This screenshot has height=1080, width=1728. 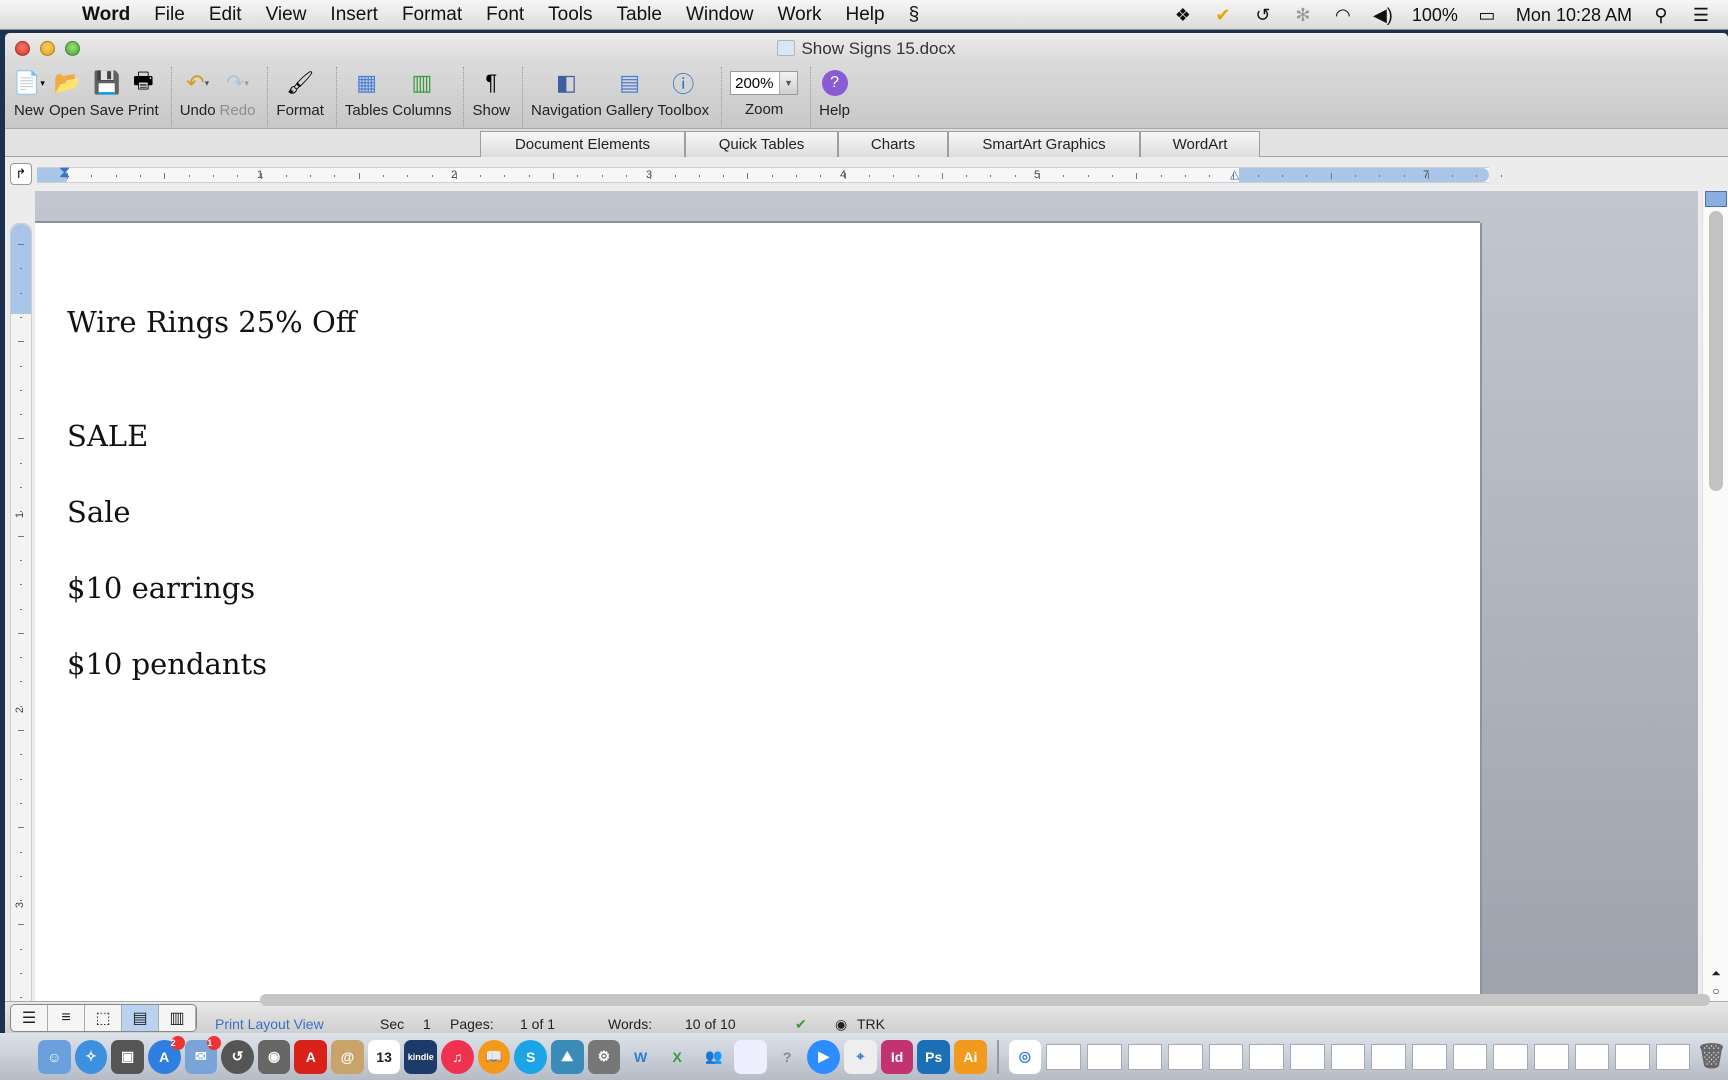 What do you see at coordinates (237, 1056) in the screenshot?
I see `dock-time-machine-icon: ↺` at bounding box center [237, 1056].